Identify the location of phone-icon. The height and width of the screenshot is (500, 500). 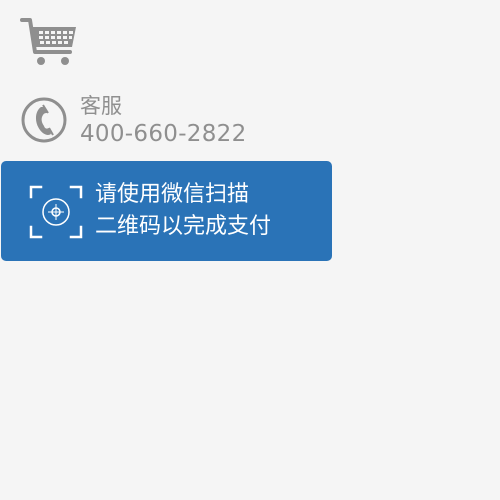
(46, 121).